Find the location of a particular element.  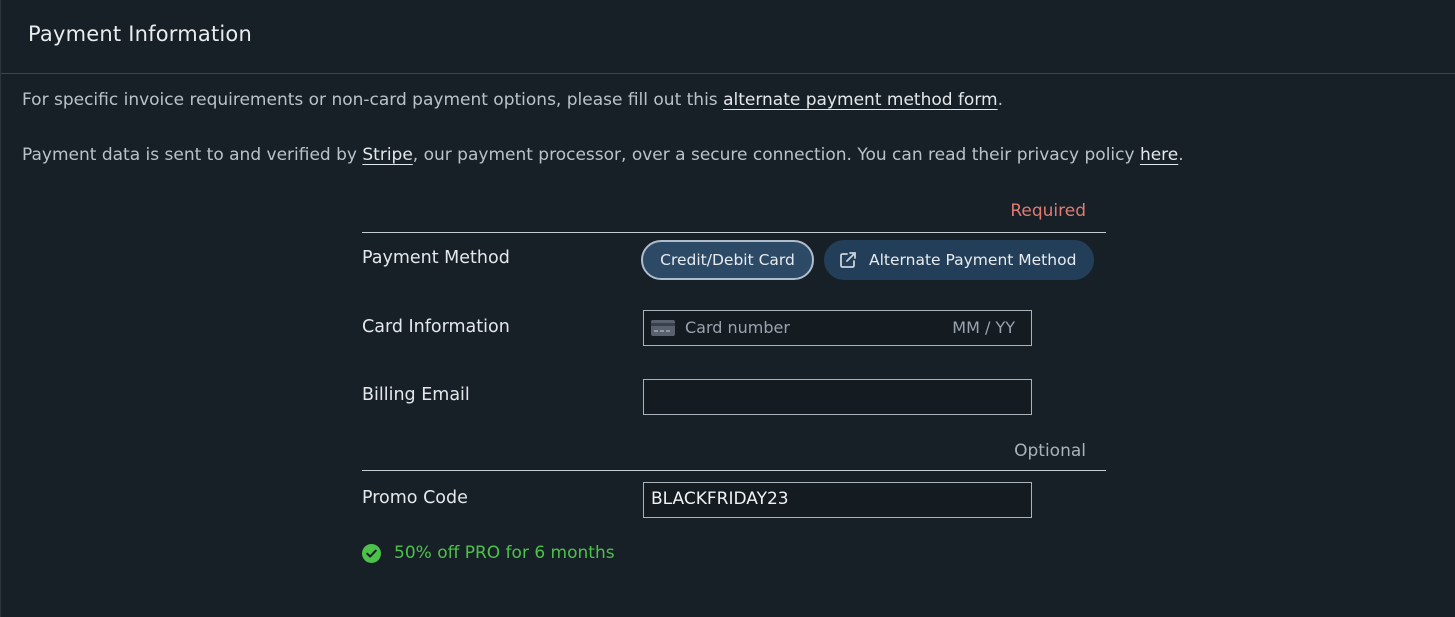

external-link-icon is located at coordinates (848, 260).